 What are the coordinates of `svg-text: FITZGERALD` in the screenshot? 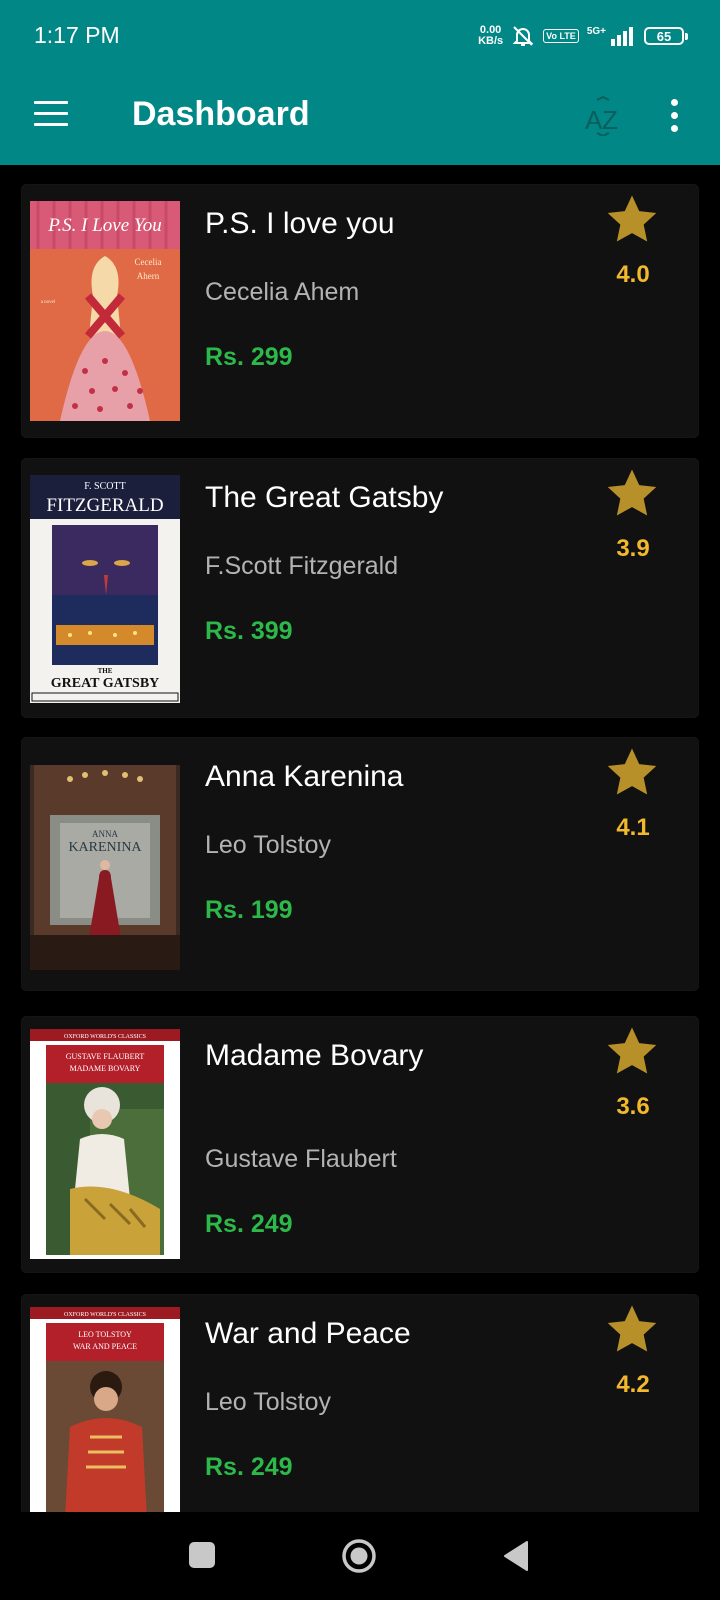 It's located at (104, 505).